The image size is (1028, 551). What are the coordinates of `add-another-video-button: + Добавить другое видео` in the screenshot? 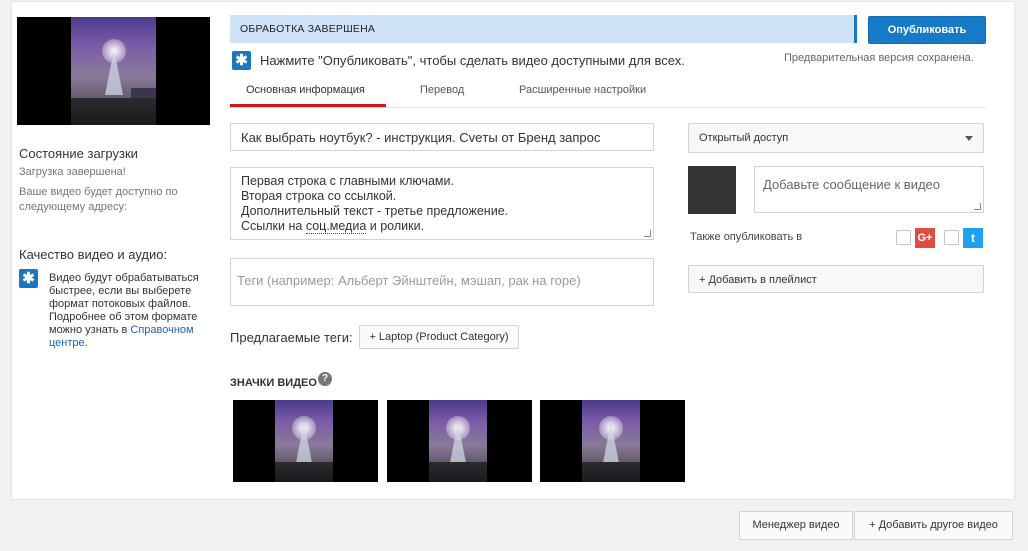 It's located at (933, 525).